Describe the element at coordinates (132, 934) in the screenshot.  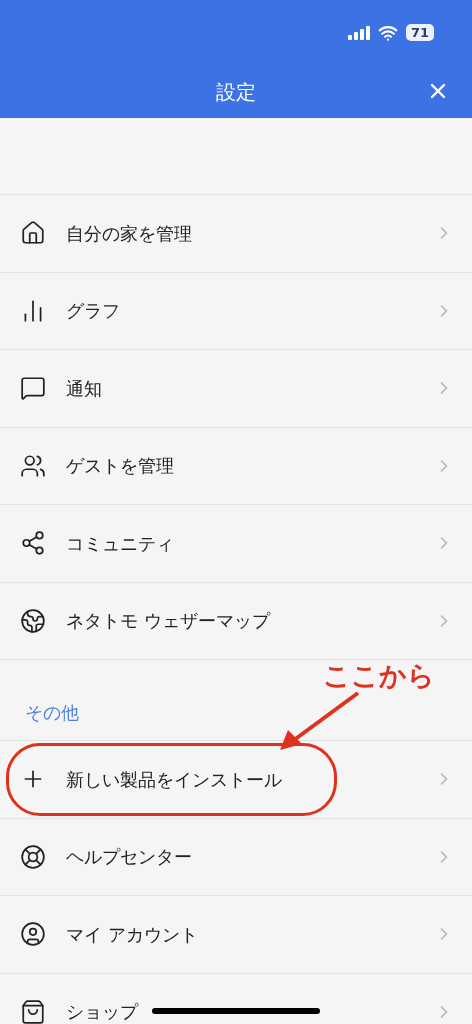
I see `row-label: マイ アカウント` at that location.